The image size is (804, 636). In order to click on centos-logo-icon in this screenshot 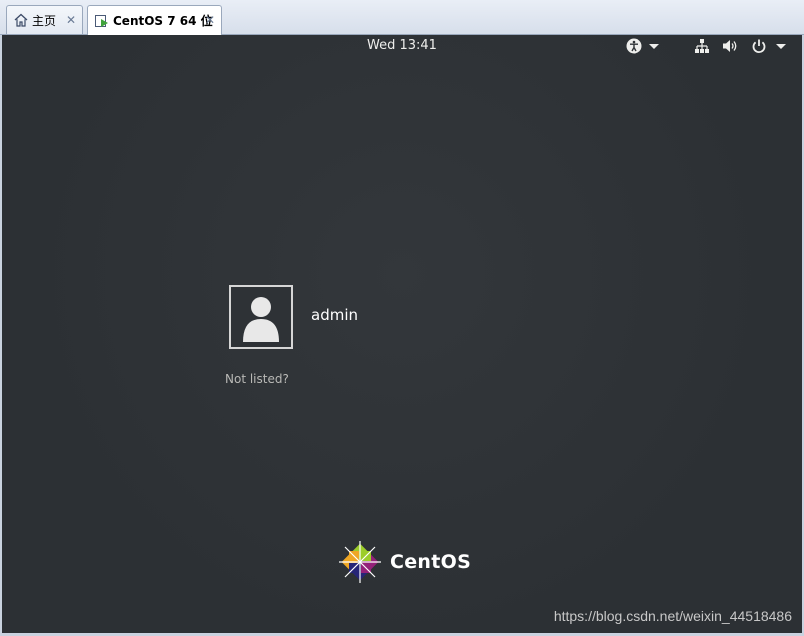, I will do `click(360, 562)`.